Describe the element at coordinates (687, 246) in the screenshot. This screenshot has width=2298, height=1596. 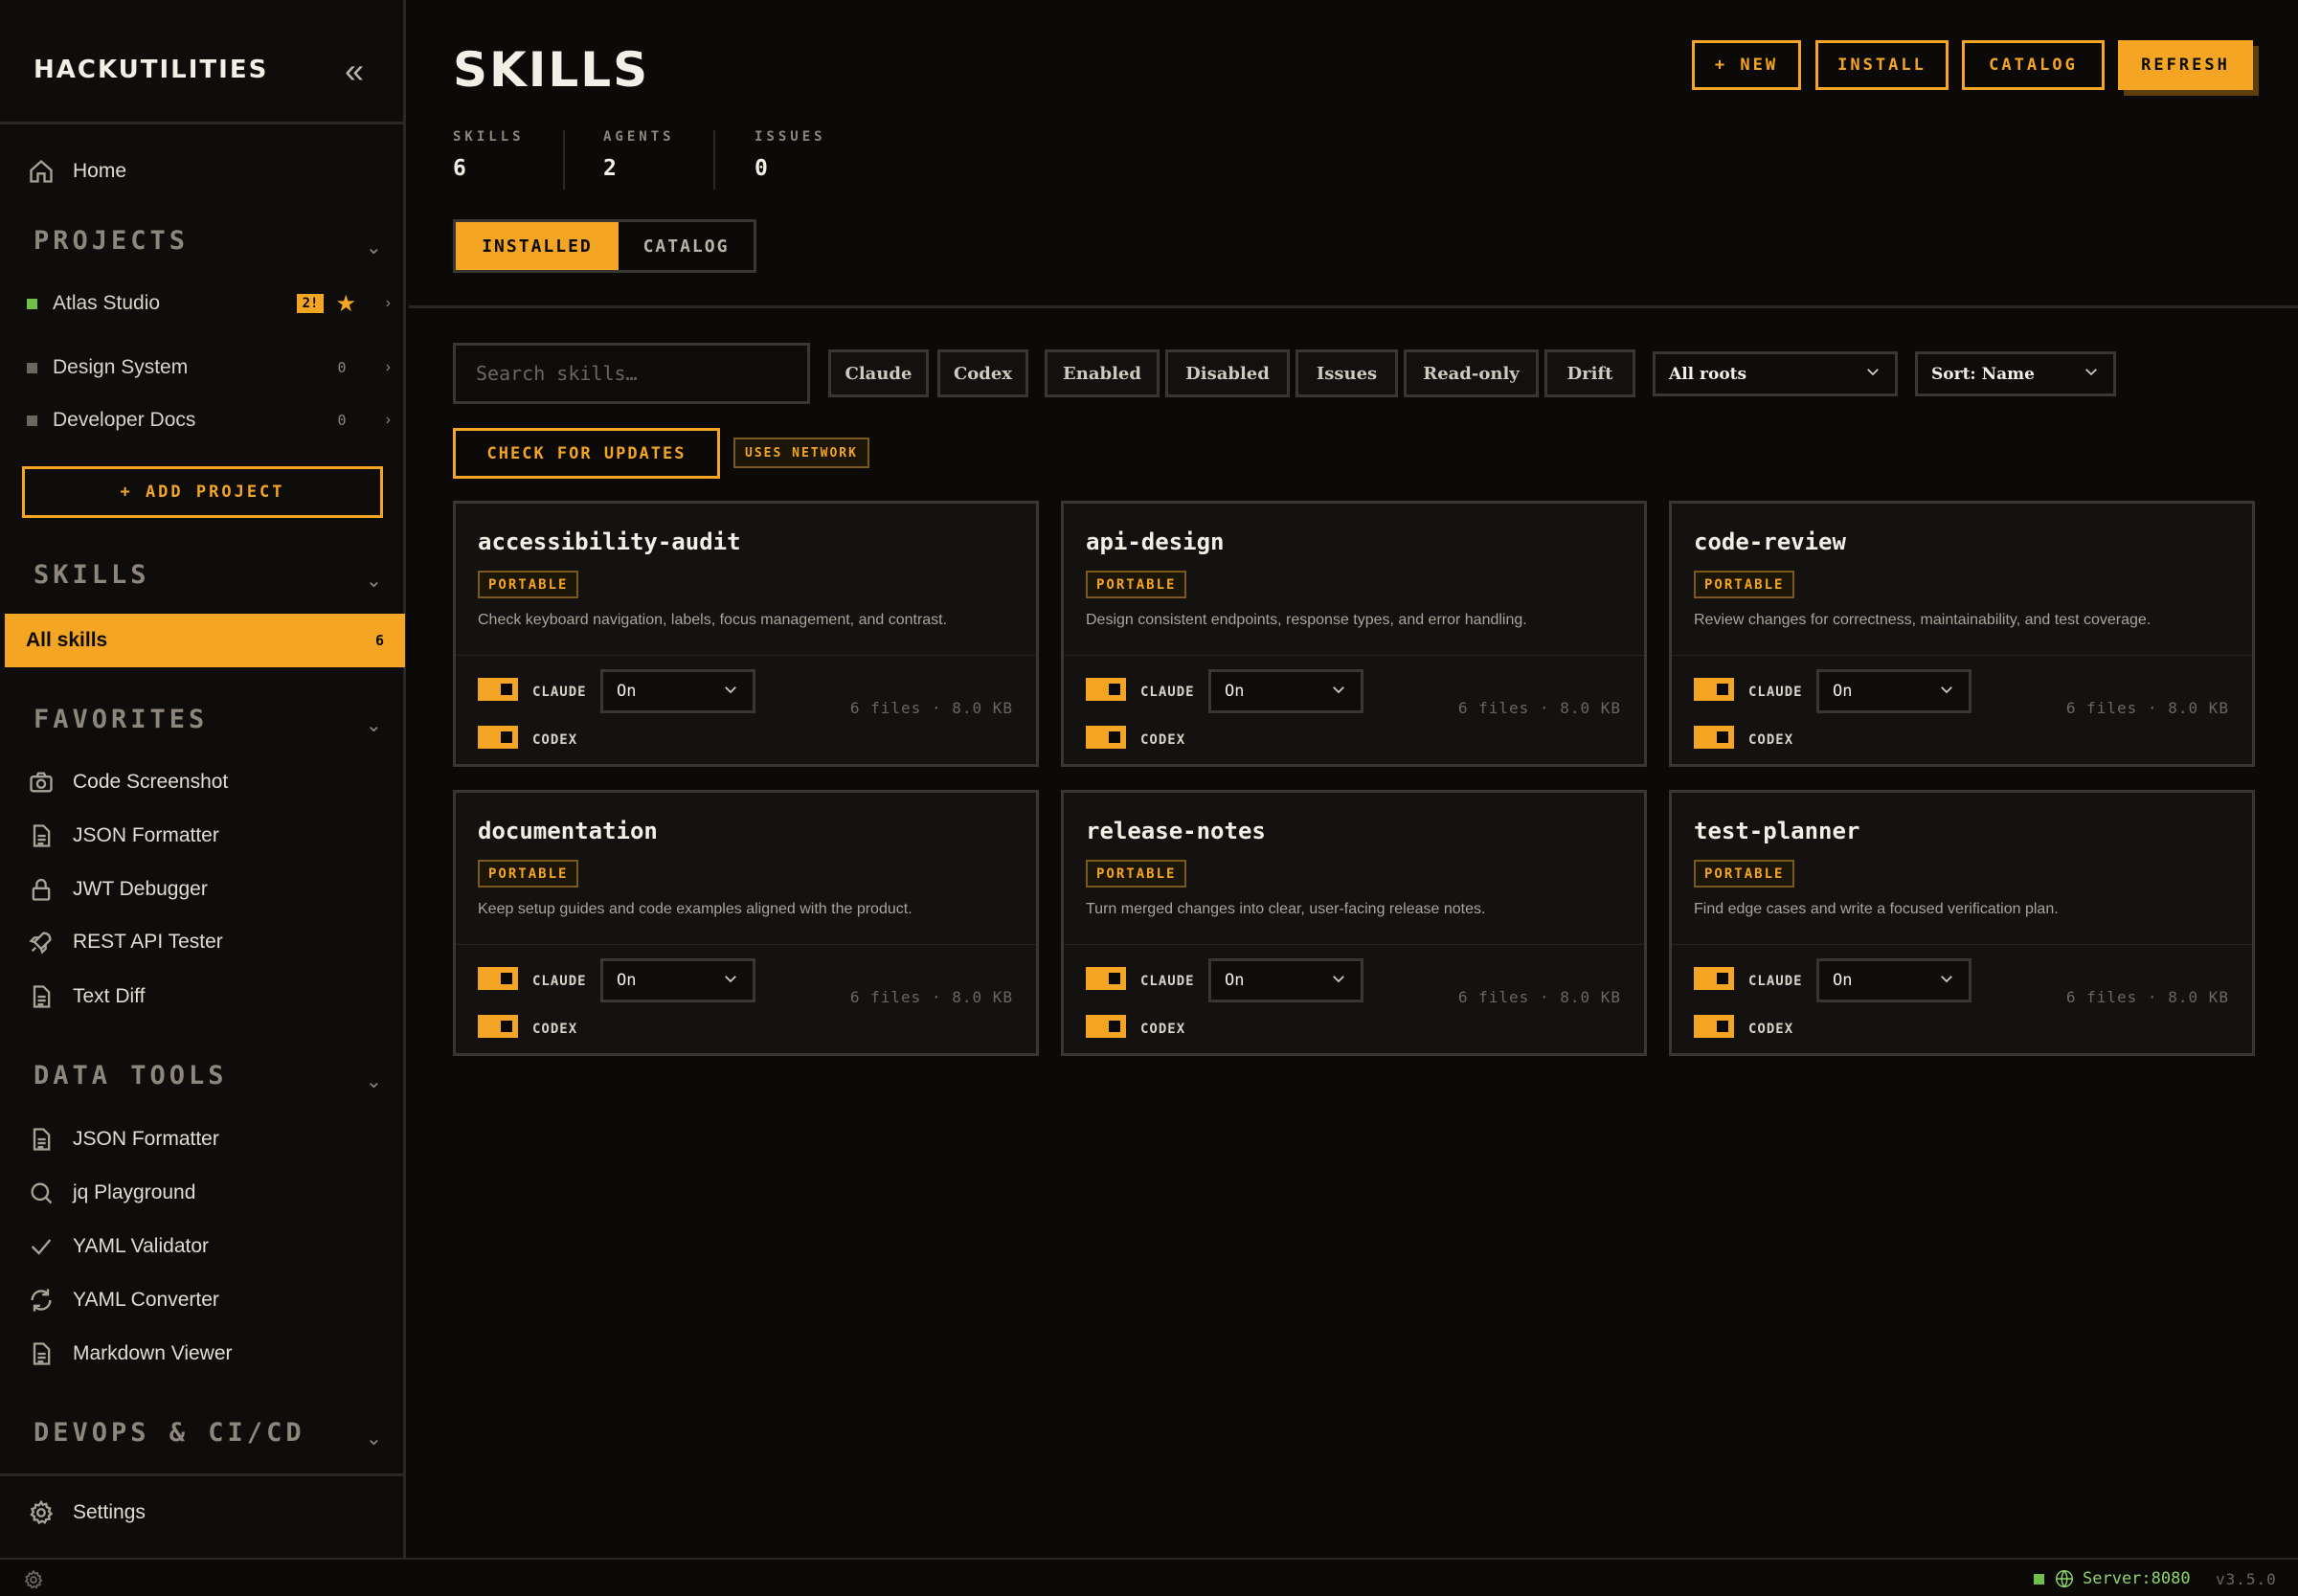
I see `tab-catalog: CATALOG` at that location.